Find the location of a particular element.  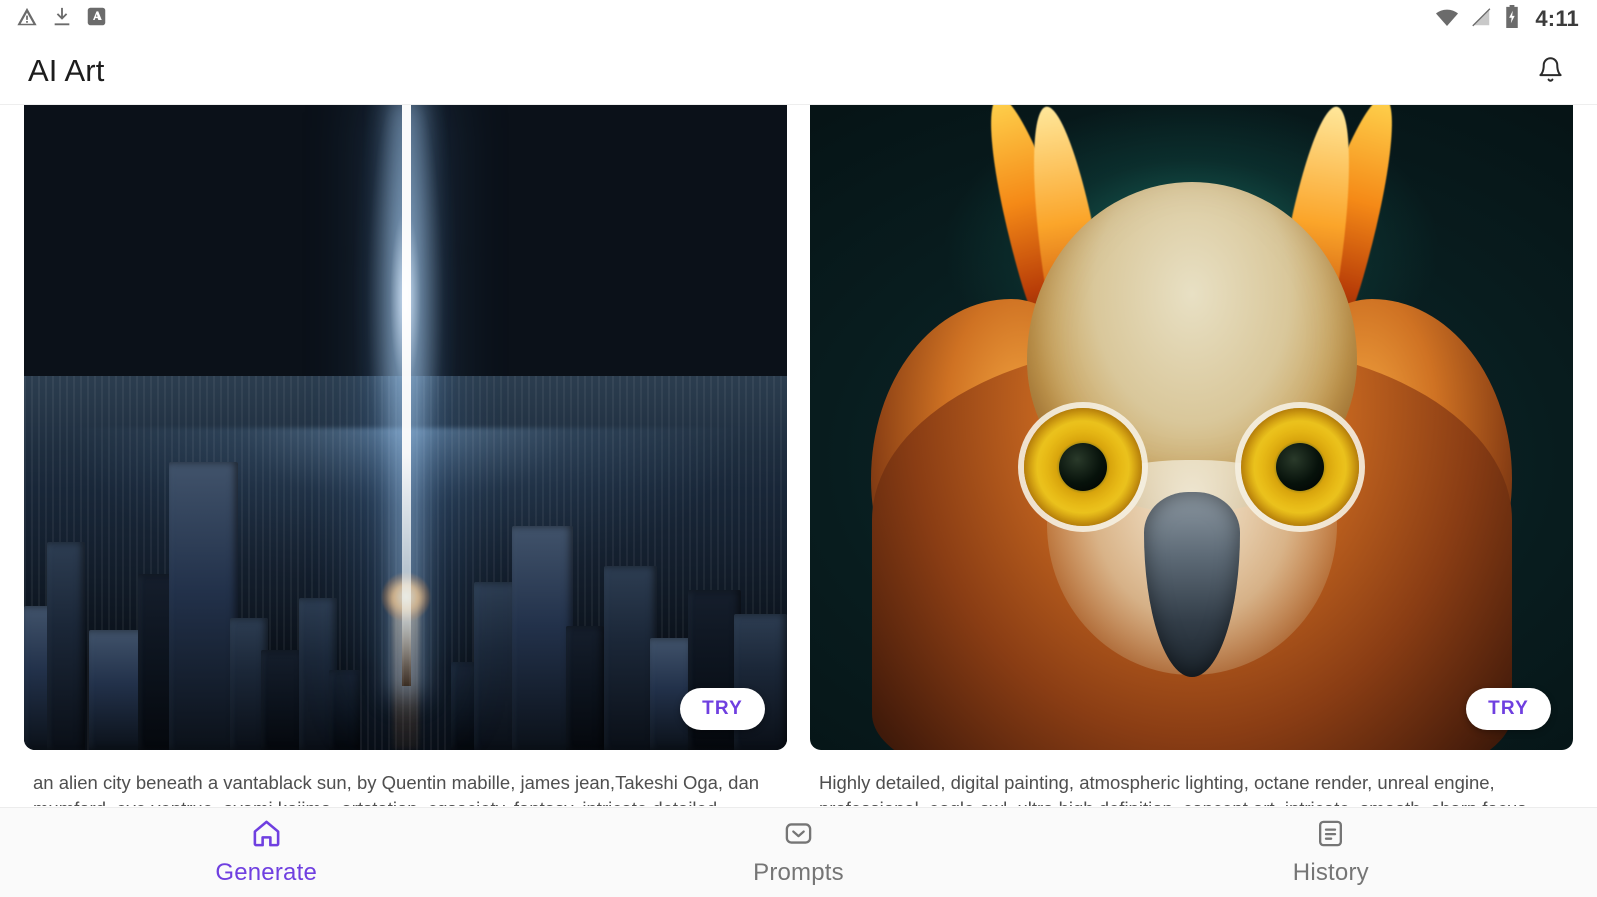

document-list-icon is located at coordinates (1330, 835).